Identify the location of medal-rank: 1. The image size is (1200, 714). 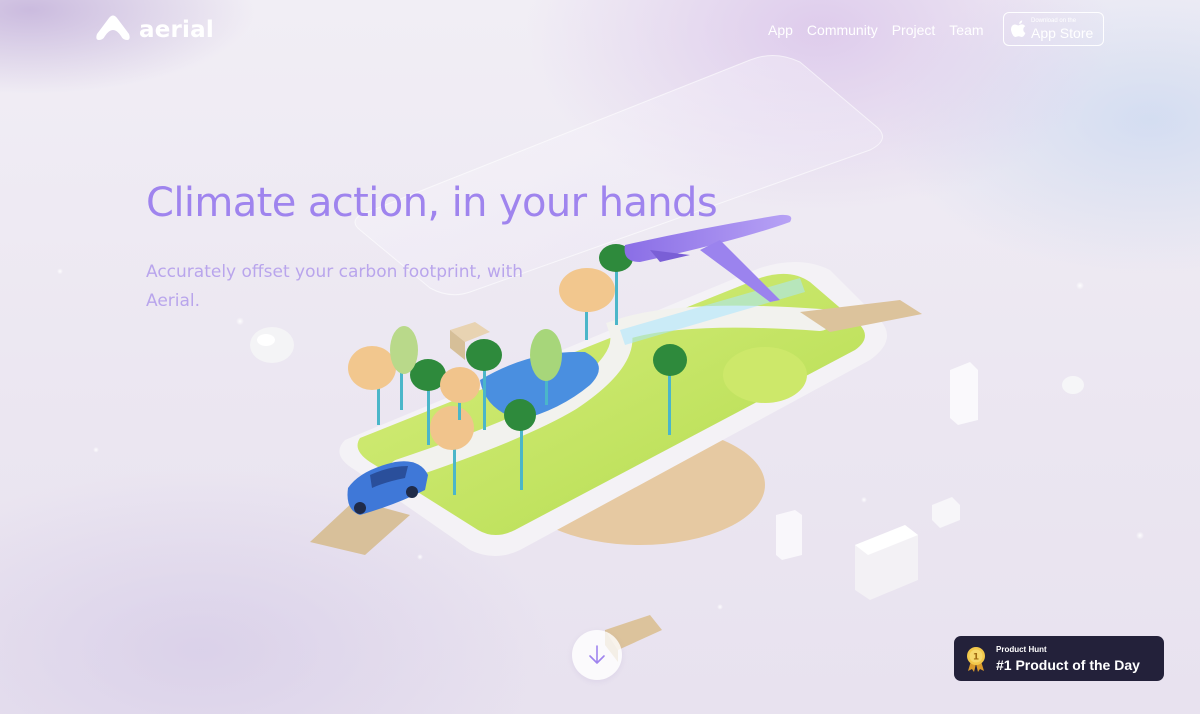
(976, 657).